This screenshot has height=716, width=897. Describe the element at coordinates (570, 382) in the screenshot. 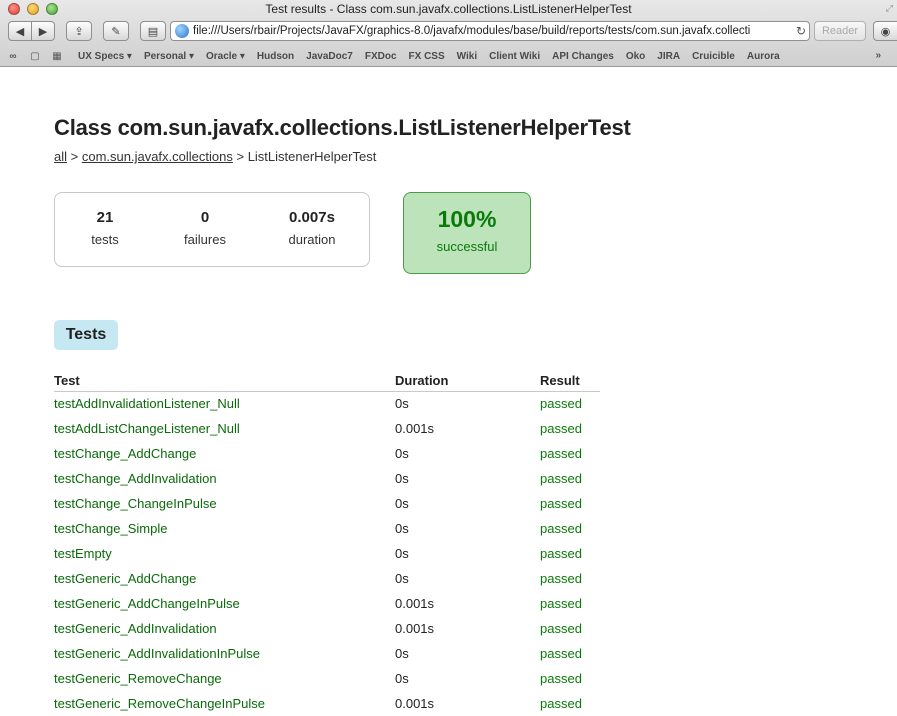

I see `column-header-result: Result` at that location.